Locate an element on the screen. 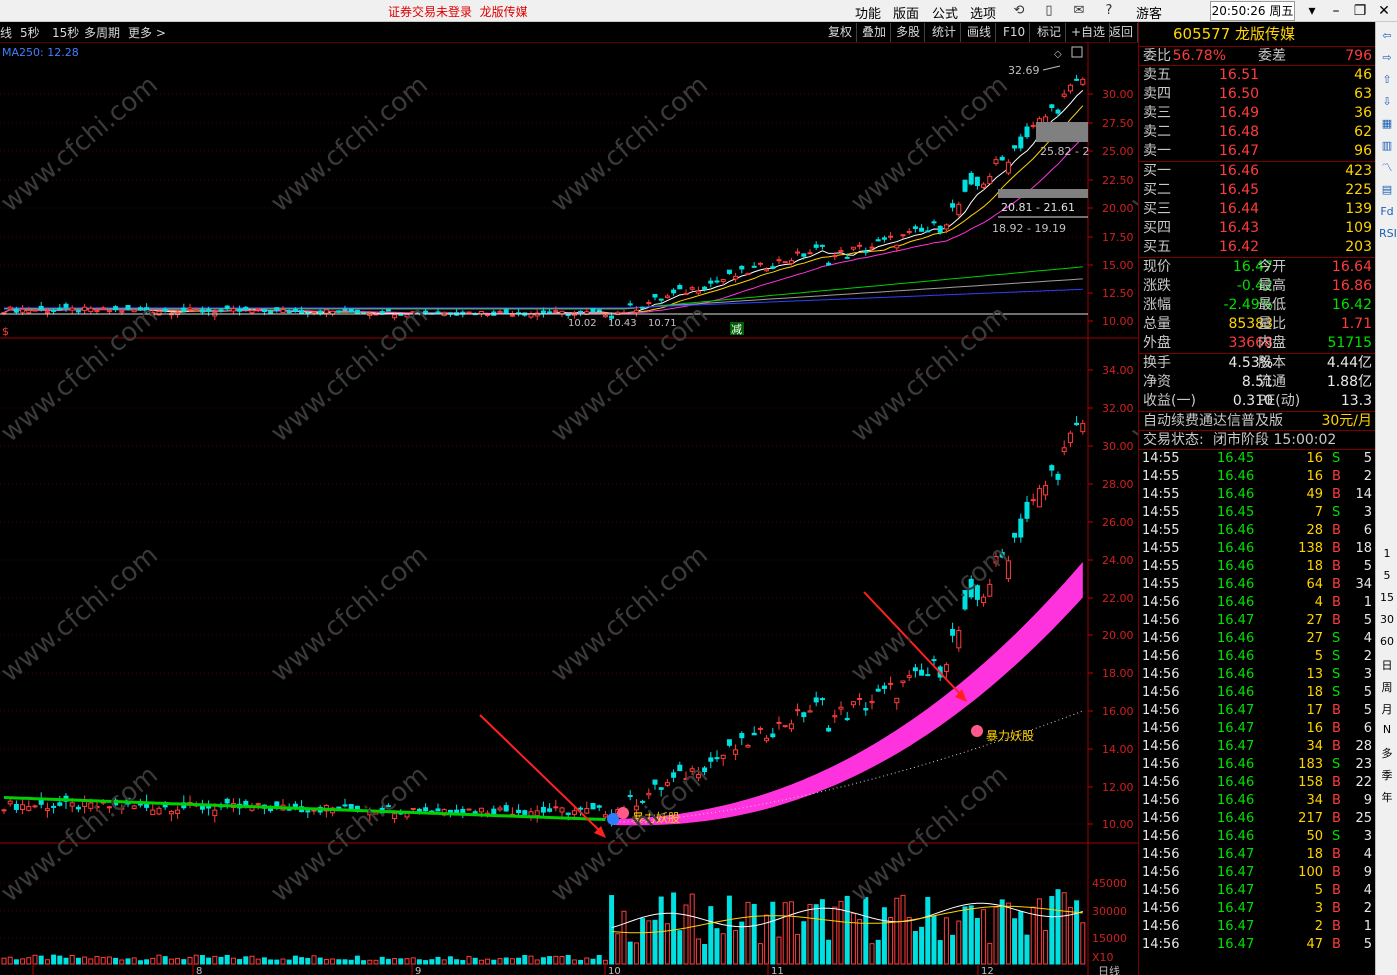  period-side-6: 周 is located at coordinates (1386, 687).